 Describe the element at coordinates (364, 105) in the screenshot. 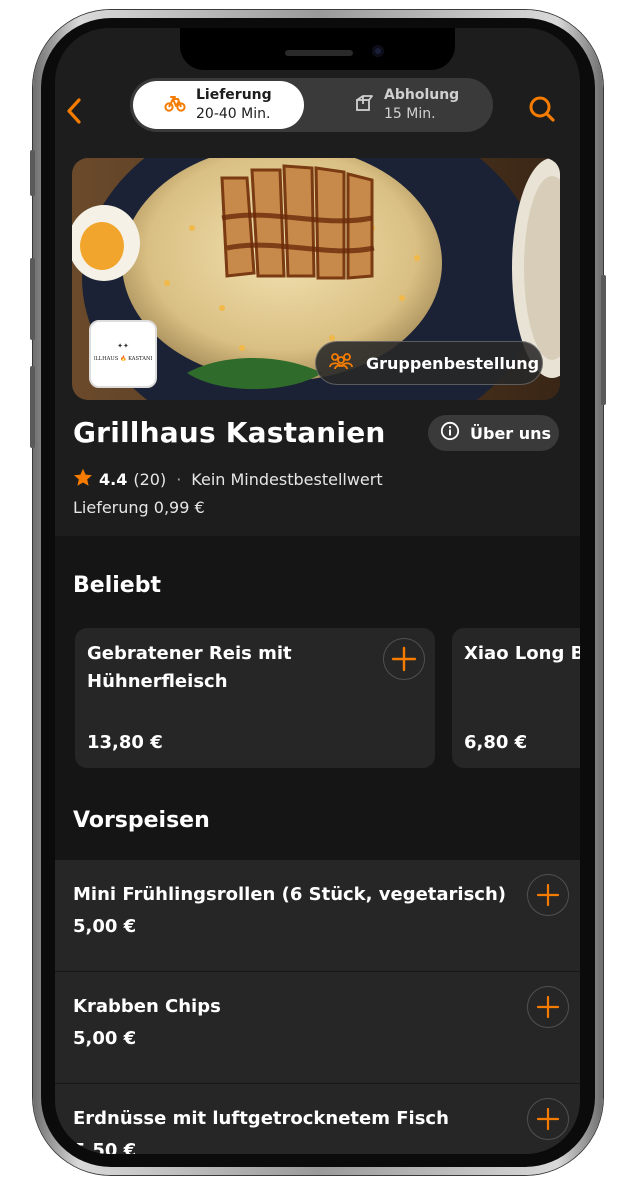

I see `pickup-box-icon` at that location.